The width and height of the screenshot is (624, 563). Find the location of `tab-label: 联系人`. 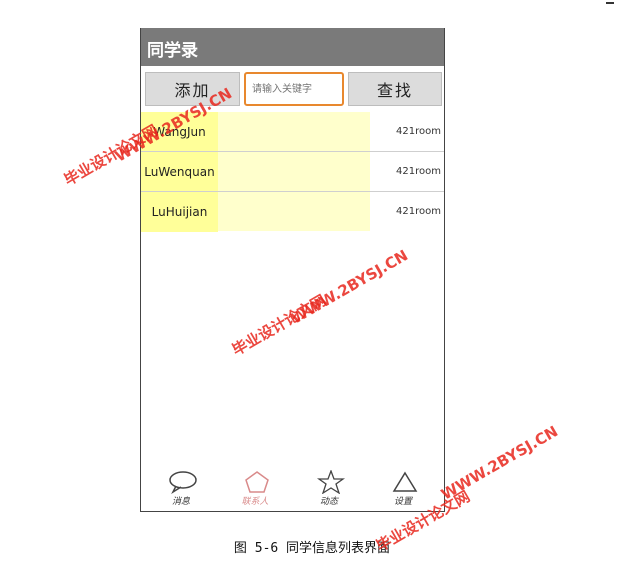

tab-label: 联系人 is located at coordinates (255, 502).